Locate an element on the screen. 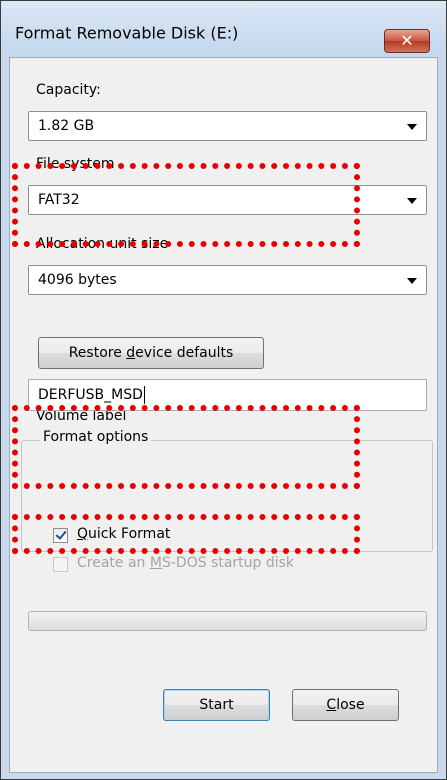  window-close-button: ✕ is located at coordinates (407, 41).